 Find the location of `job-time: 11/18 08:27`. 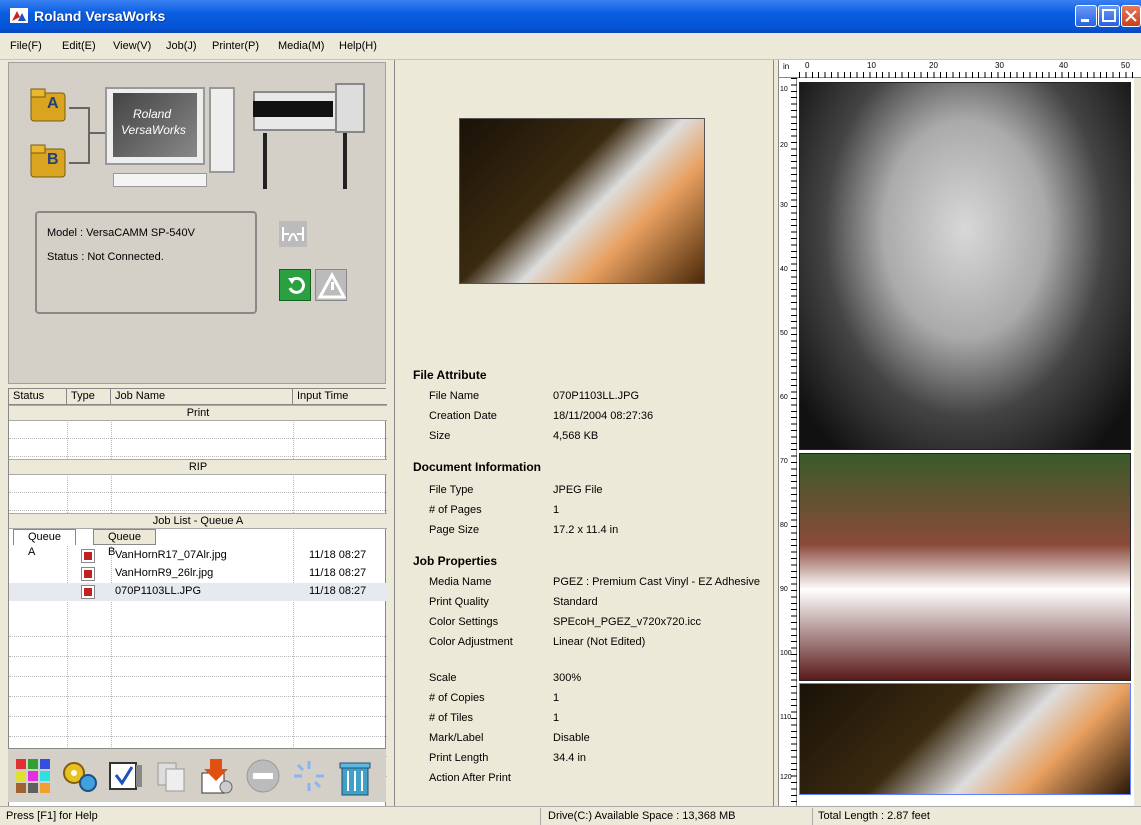

job-time: 11/18 08:27 is located at coordinates (338, 555).